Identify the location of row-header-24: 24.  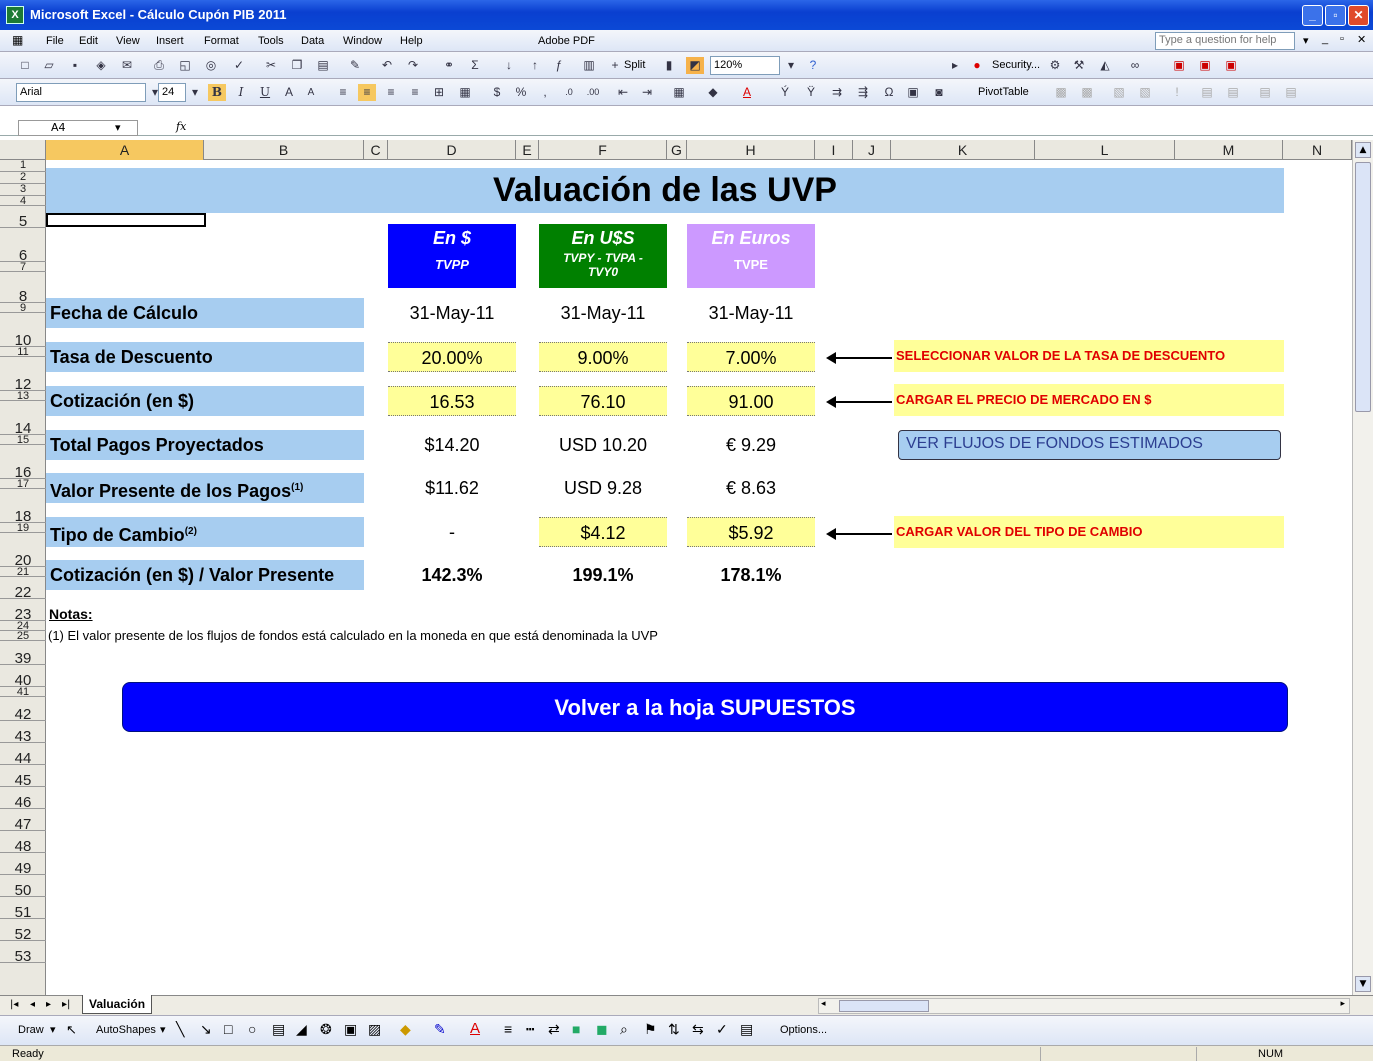
(23, 626).